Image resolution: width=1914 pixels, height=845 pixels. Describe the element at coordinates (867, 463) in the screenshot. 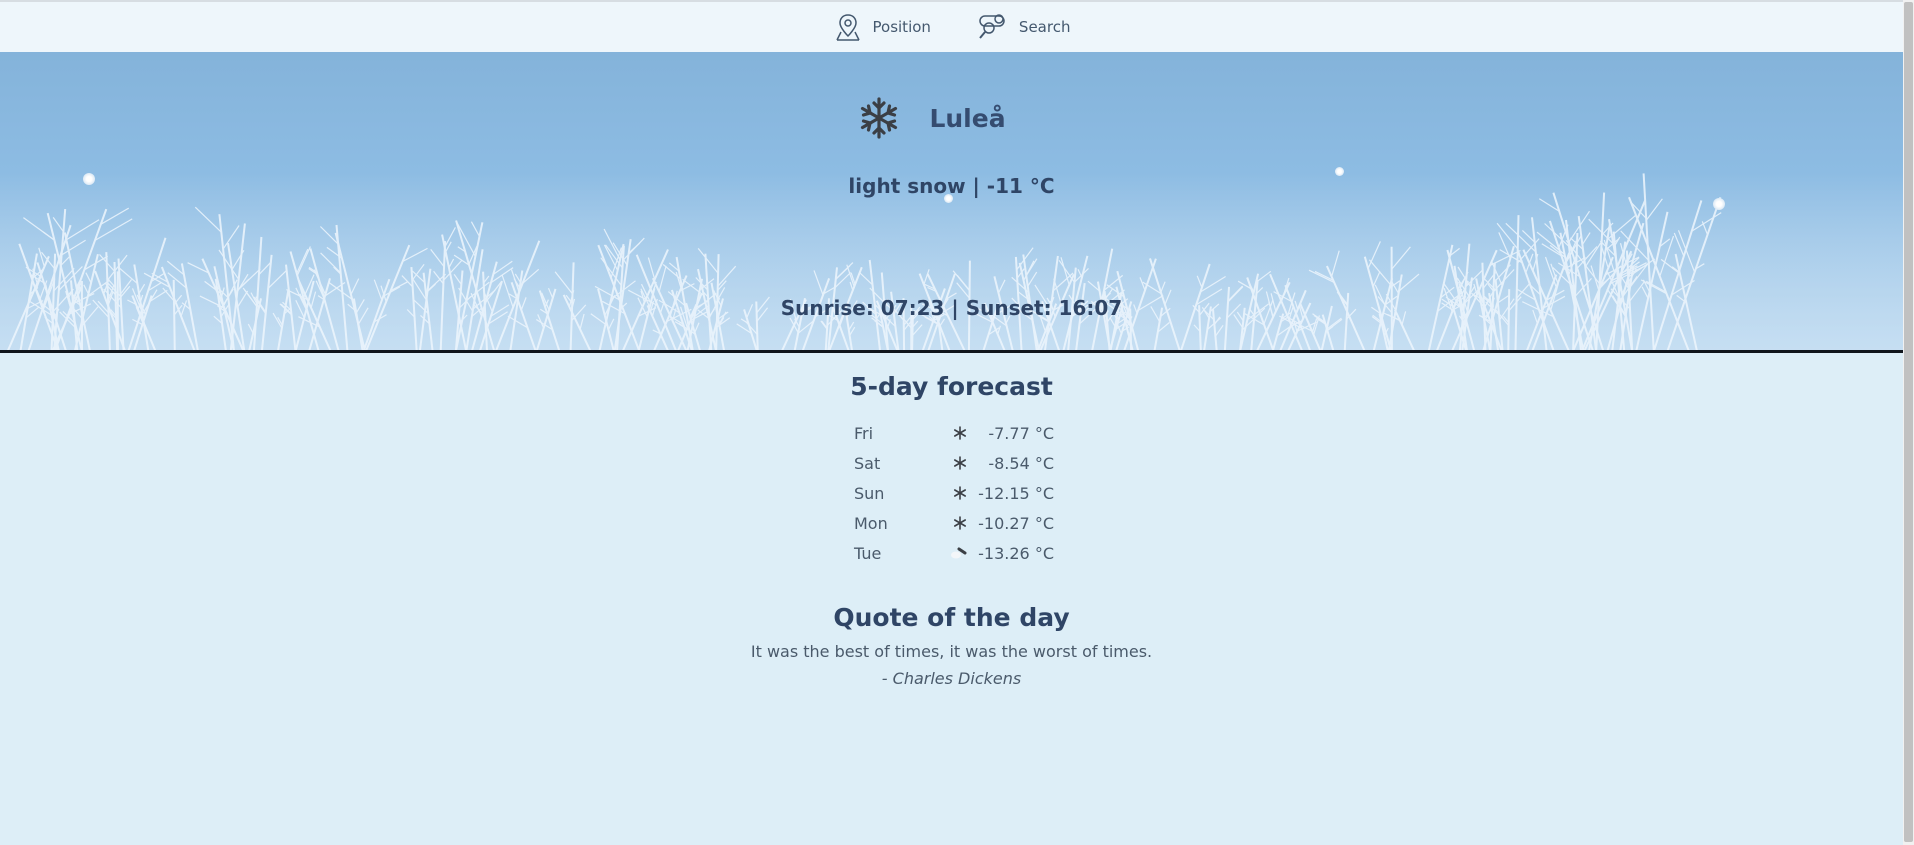

I see `forecast-day: Sat` at that location.